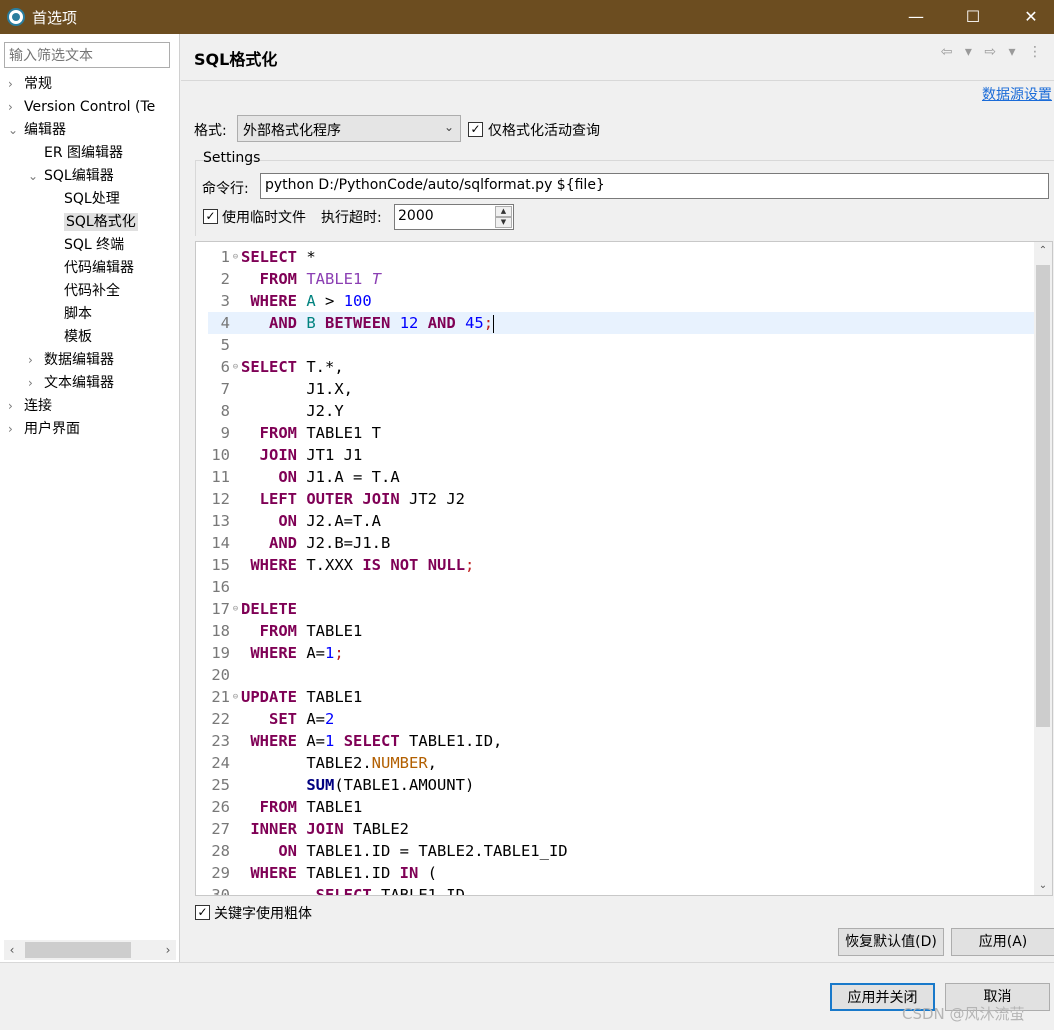 This screenshot has height=1030, width=1054. I want to click on code-token: 45, so click(474, 323).